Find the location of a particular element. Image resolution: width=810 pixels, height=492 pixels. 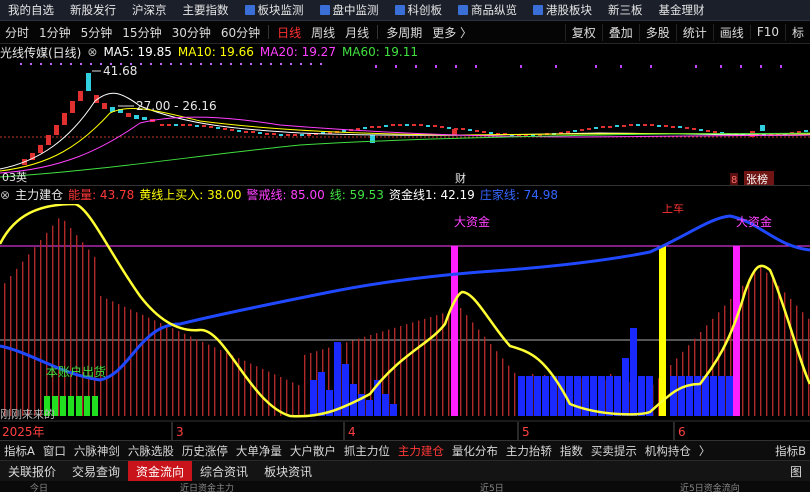

nav-item-3: 主要指数 is located at coordinates (206, 10).